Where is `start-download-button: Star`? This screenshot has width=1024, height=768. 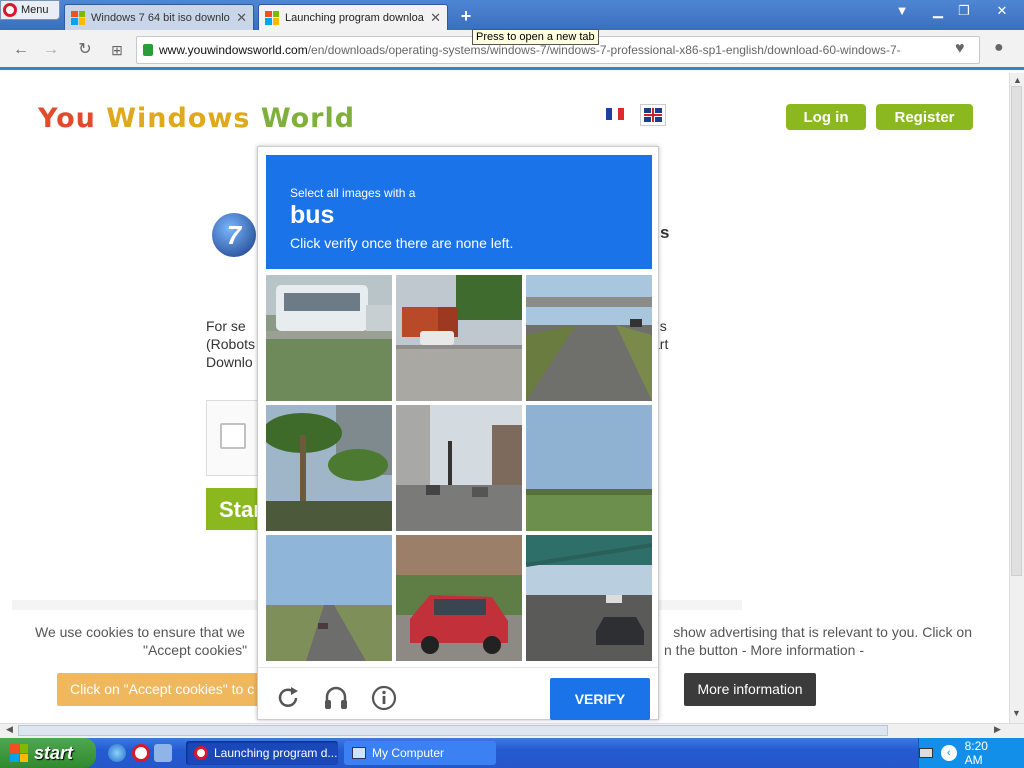
start-download-button: Star is located at coordinates (234, 509).